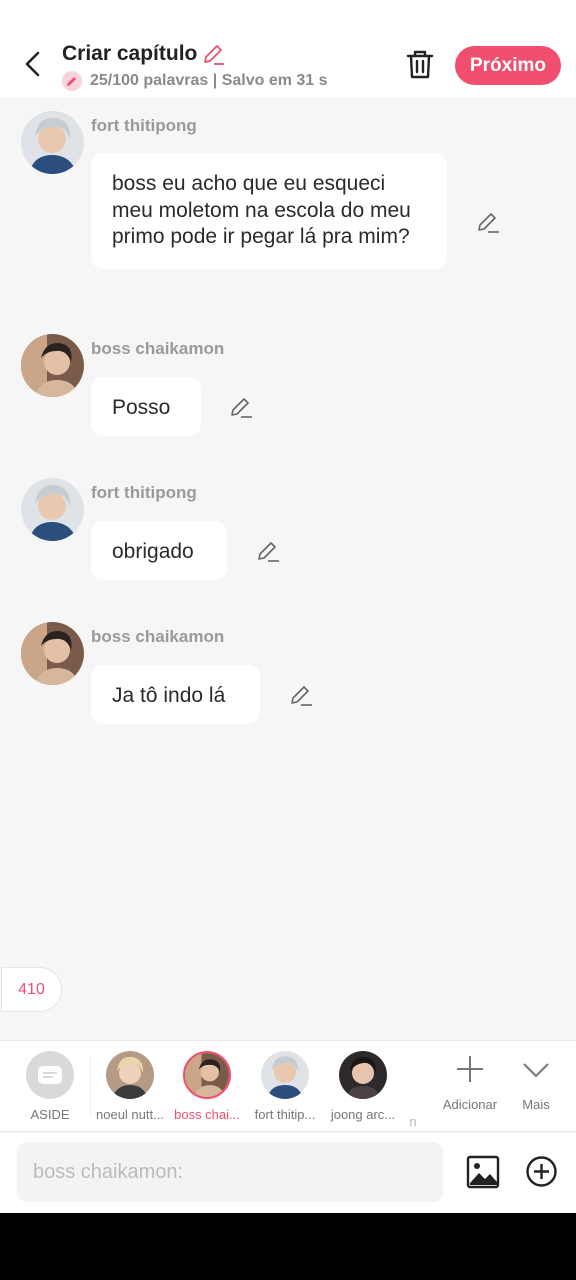  I want to click on message-bubble: obrigado, so click(159, 550).